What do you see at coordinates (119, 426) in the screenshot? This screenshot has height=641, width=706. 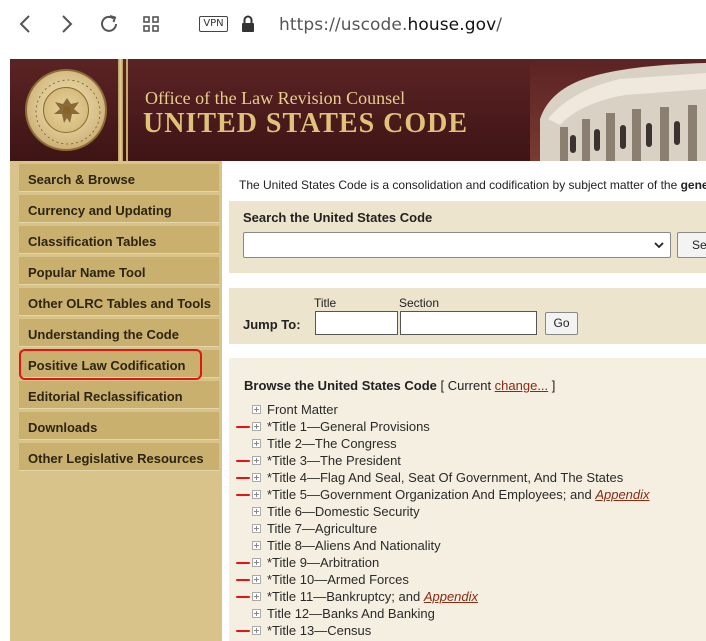 I see `sidebar-item-downloads: Downloads` at bounding box center [119, 426].